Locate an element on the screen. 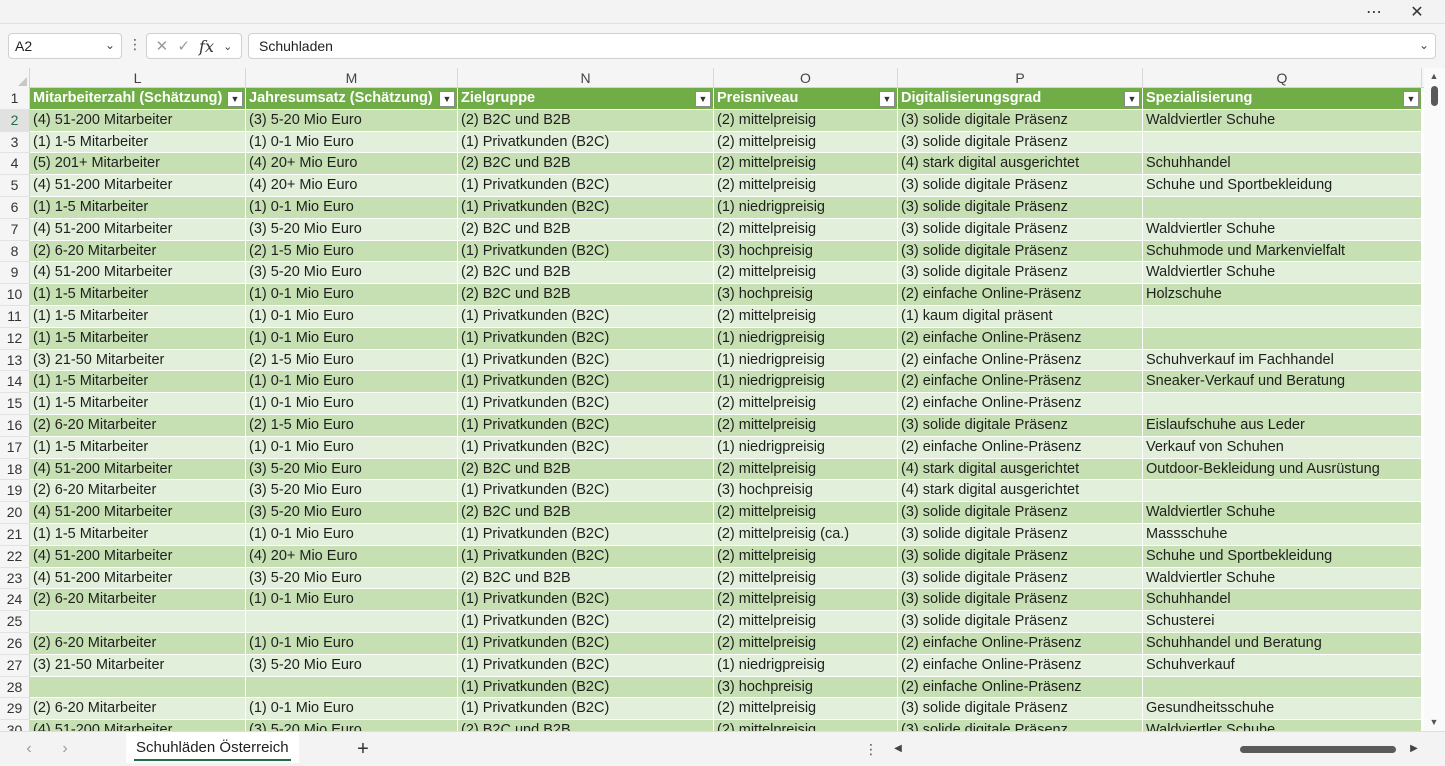  table-cell: Schuhe und Sportbekleidung is located at coordinates (1282, 556).